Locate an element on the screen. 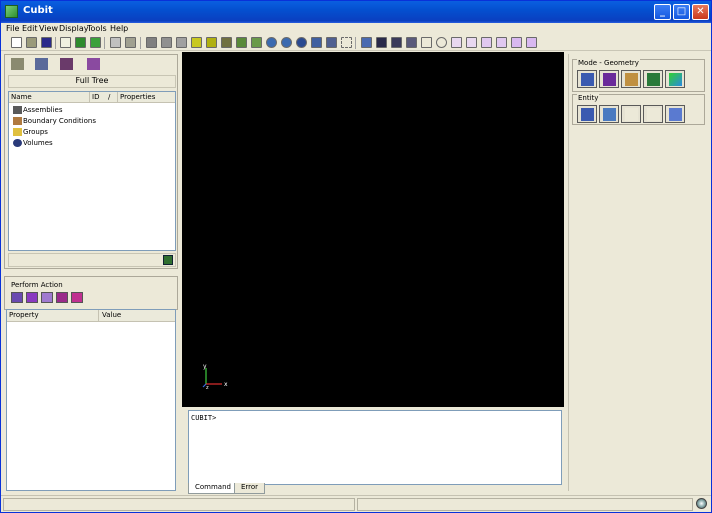 This screenshot has height=513, width=712. zoom-out-icon is located at coordinates (286, 42).